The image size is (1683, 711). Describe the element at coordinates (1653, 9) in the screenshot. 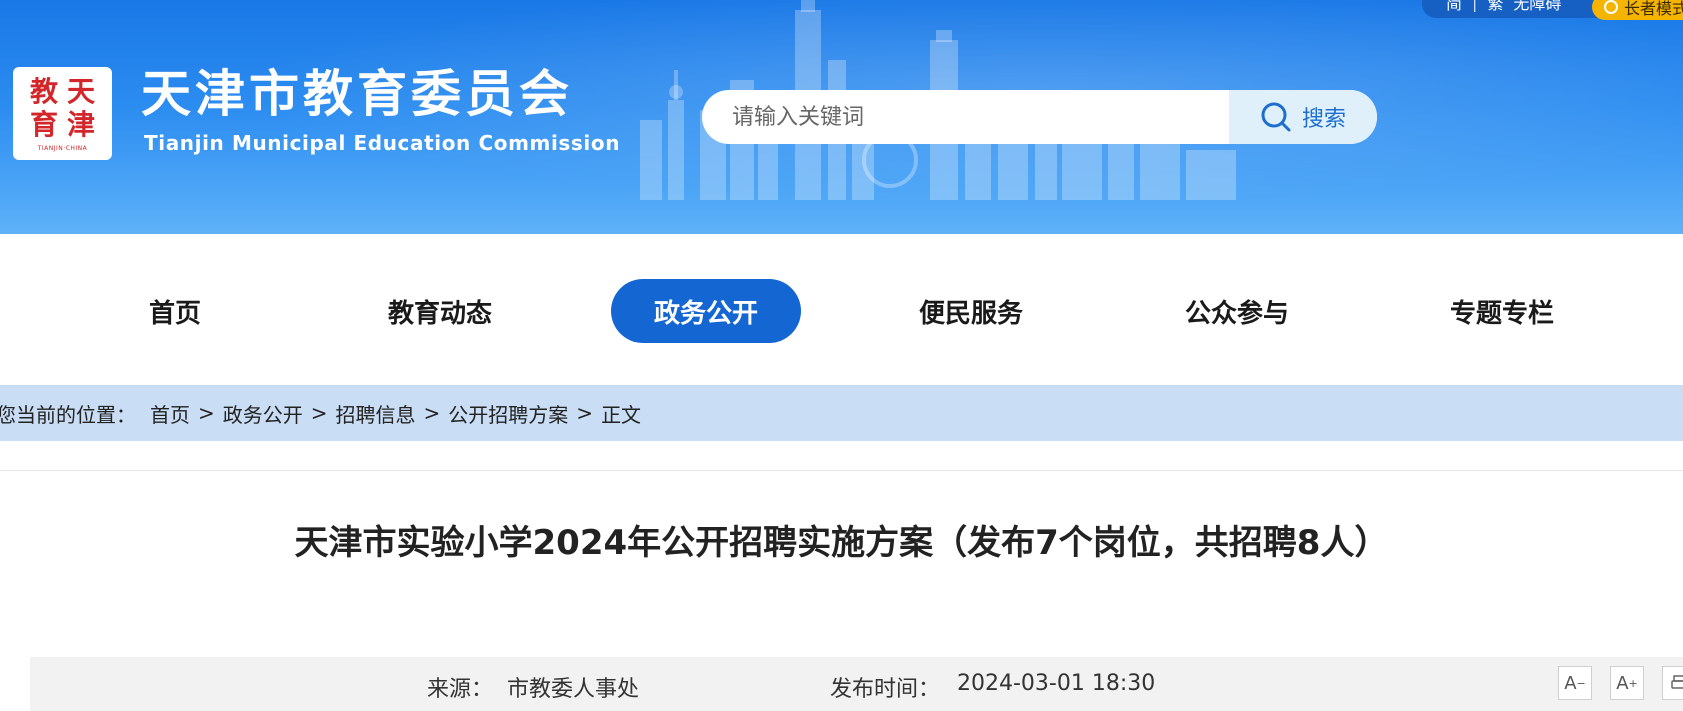

I see `elder-mode-label: 长者模式` at that location.